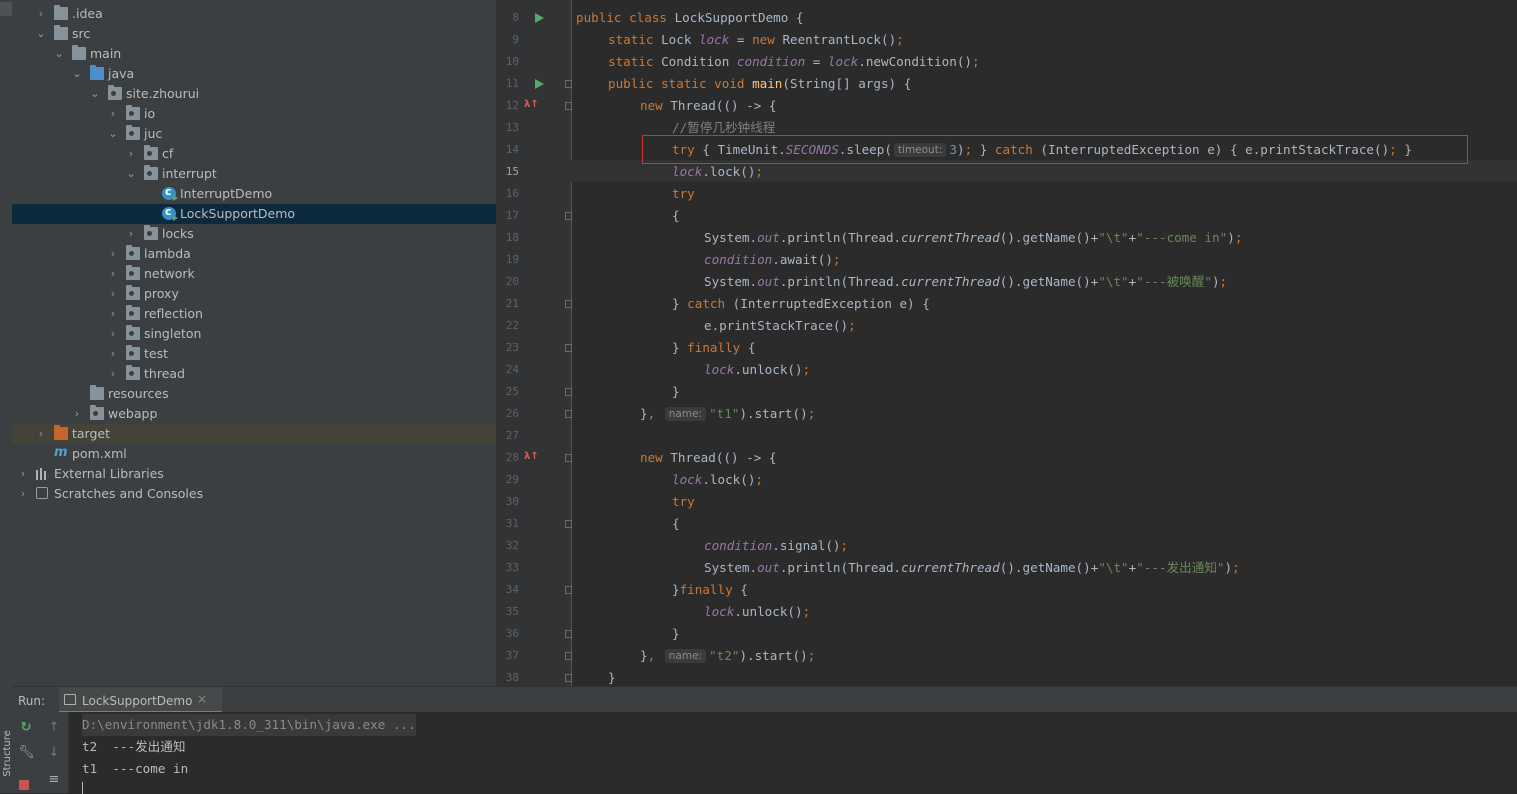 The width and height of the screenshot is (1517, 794). I want to click on code-line-13: //暂停几秒钟线程, so click(723, 128).